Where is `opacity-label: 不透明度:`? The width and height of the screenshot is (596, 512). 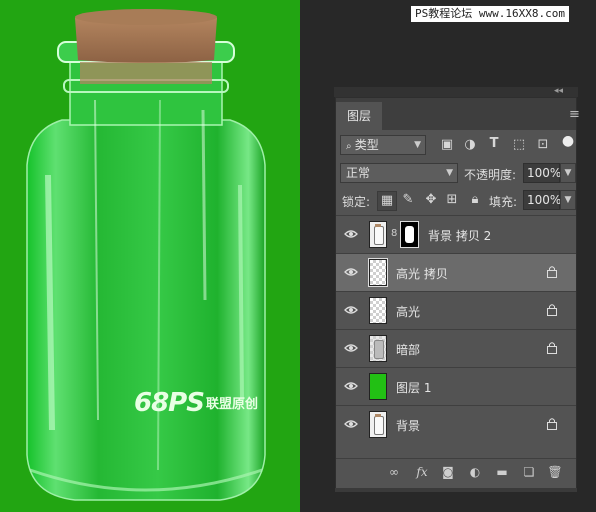 opacity-label: 不透明度: is located at coordinates (490, 175).